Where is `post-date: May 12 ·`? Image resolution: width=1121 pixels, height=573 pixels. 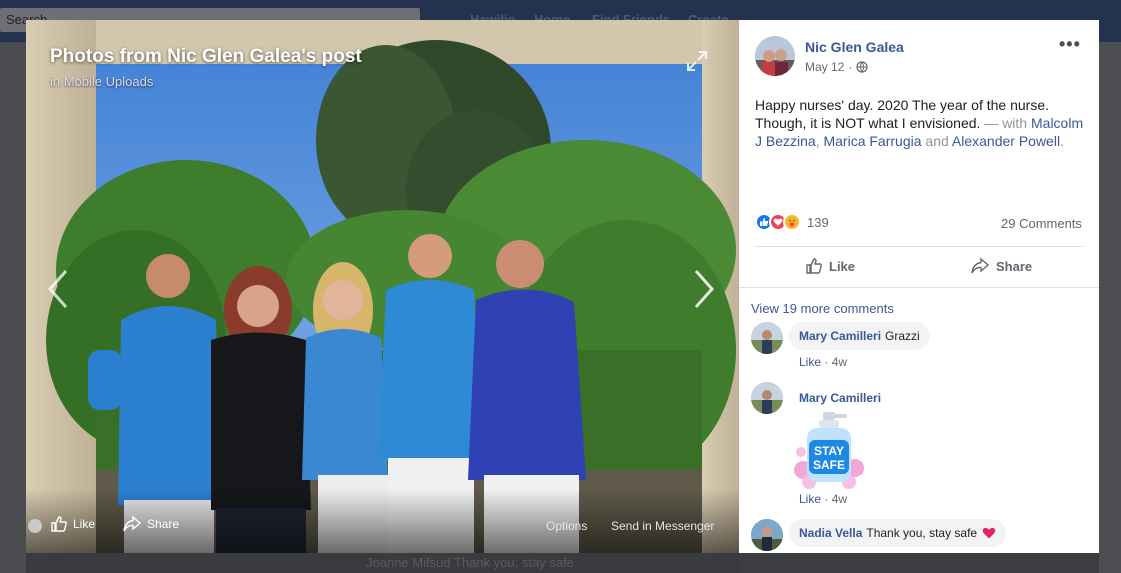 post-date: May 12 · is located at coordinates (836, 67).